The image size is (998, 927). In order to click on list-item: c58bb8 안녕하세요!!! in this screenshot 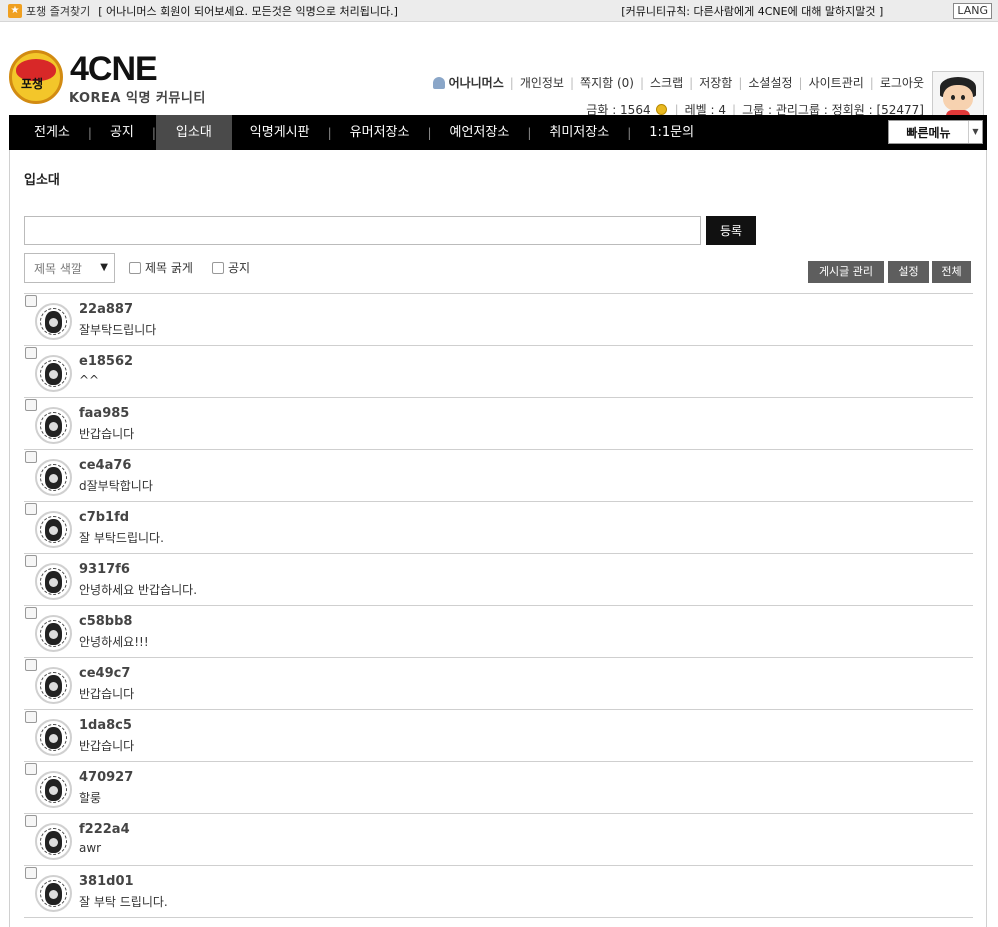, I will do `click(498, 632)`.